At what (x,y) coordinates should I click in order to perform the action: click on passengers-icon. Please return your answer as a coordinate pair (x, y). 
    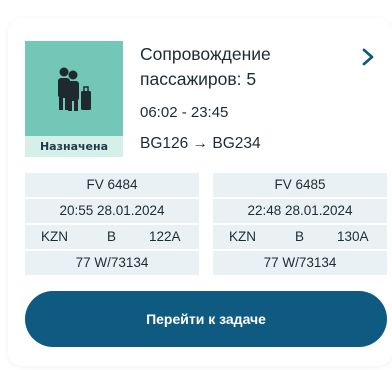
    Looking at the image, I should click on (74, 89).